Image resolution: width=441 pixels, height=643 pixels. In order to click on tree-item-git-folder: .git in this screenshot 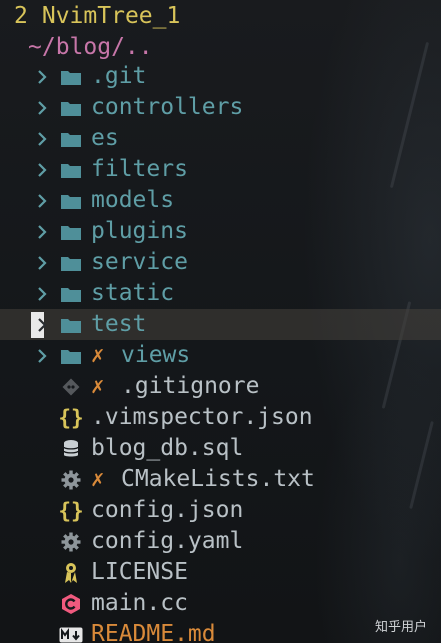, I will do `click(220, 76)`.